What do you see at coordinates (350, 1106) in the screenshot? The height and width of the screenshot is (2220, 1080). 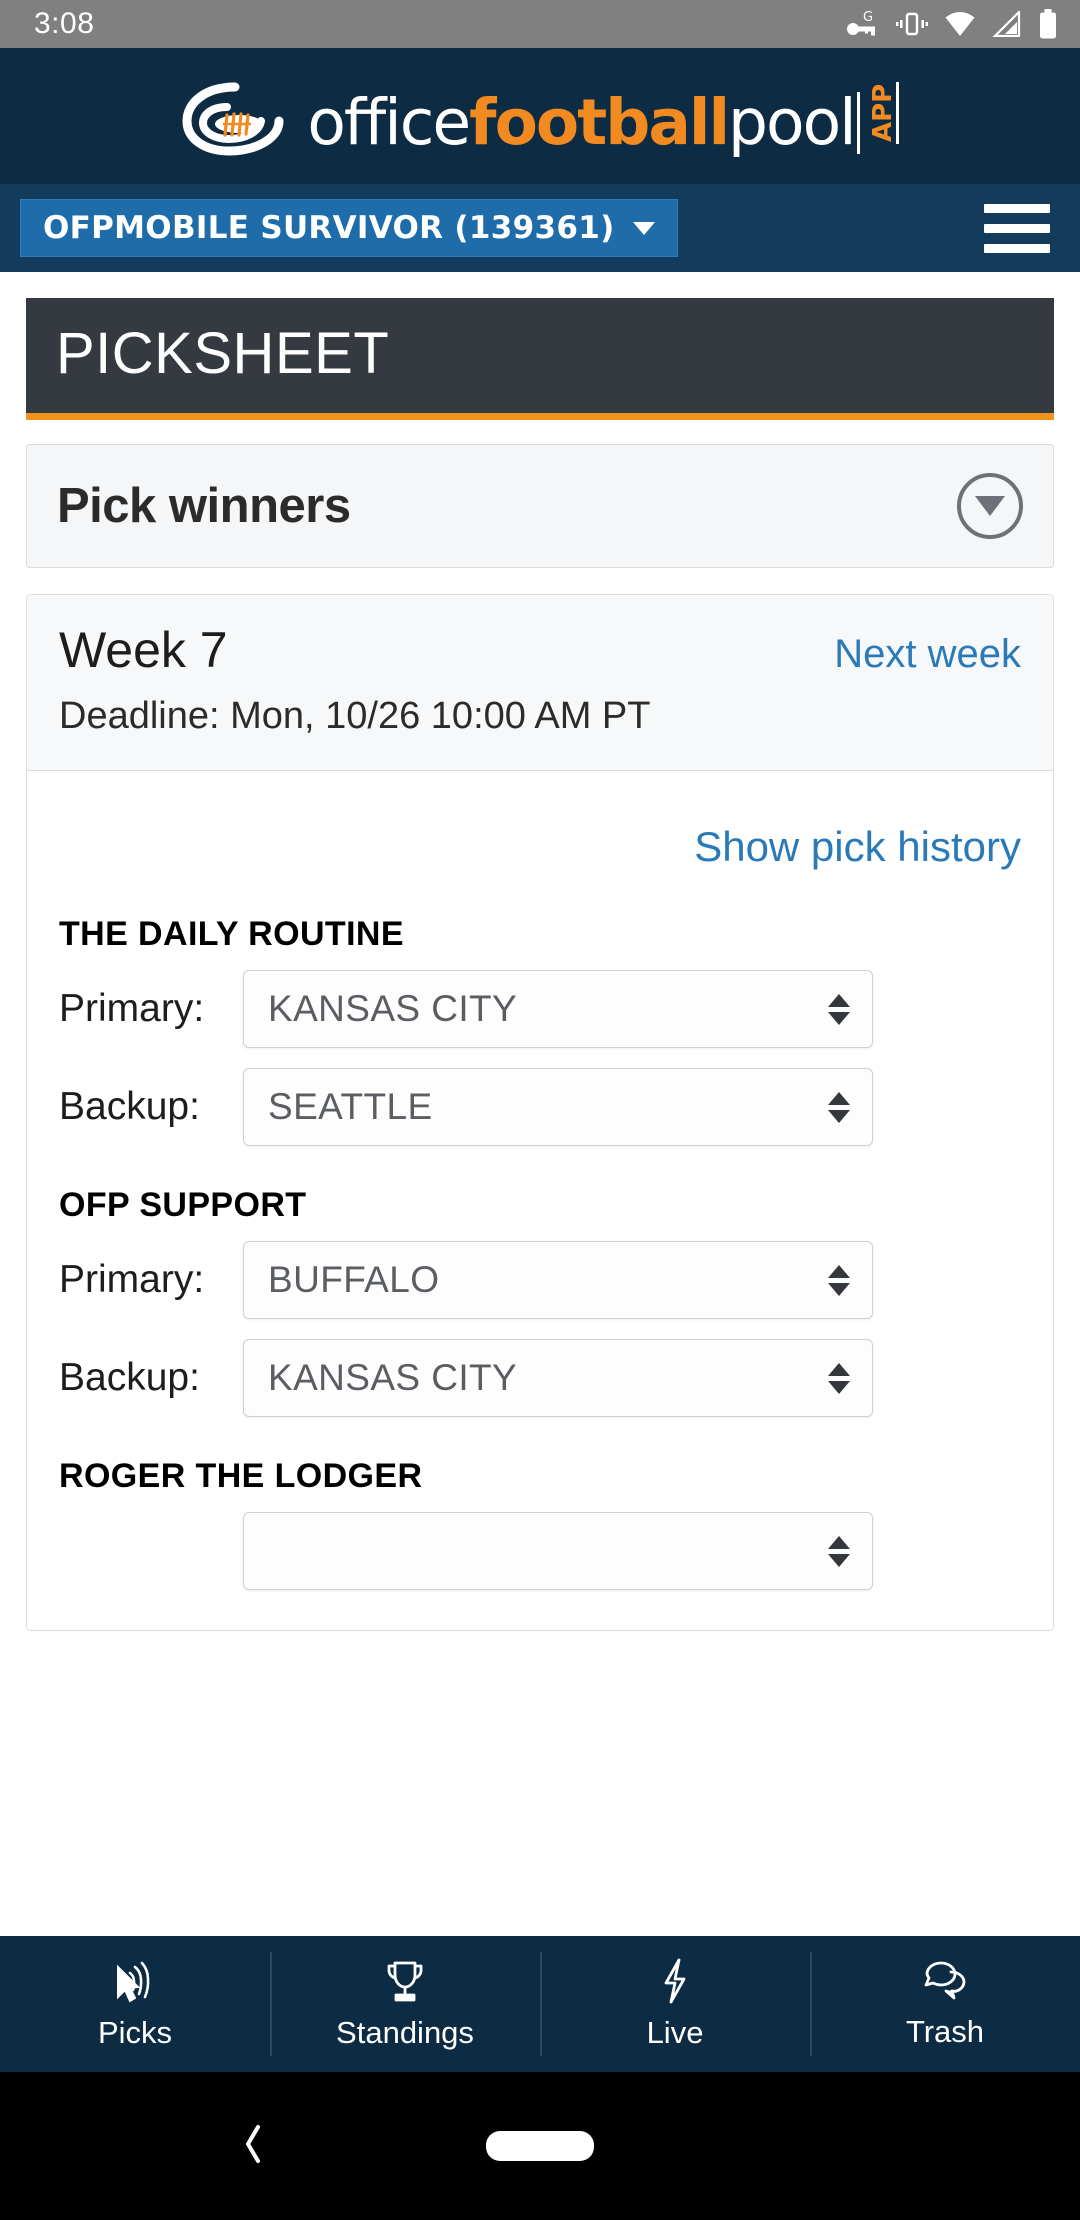 I see `team-select-value: SEATTLE` at bounding box center [350, 1106].